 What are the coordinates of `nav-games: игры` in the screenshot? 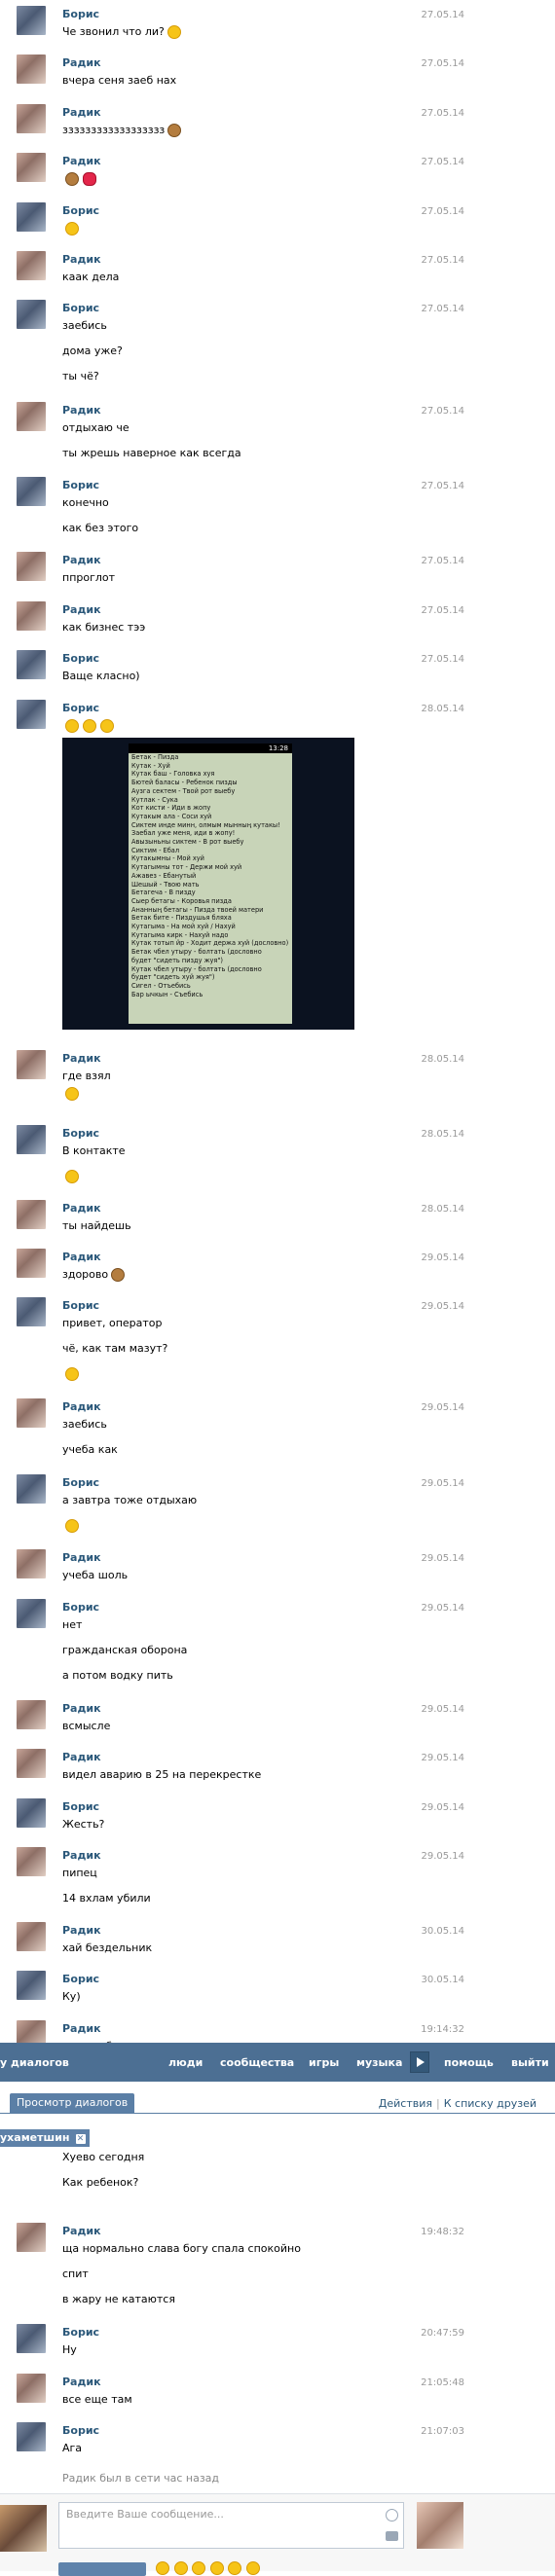 It's located at (324, 2062).